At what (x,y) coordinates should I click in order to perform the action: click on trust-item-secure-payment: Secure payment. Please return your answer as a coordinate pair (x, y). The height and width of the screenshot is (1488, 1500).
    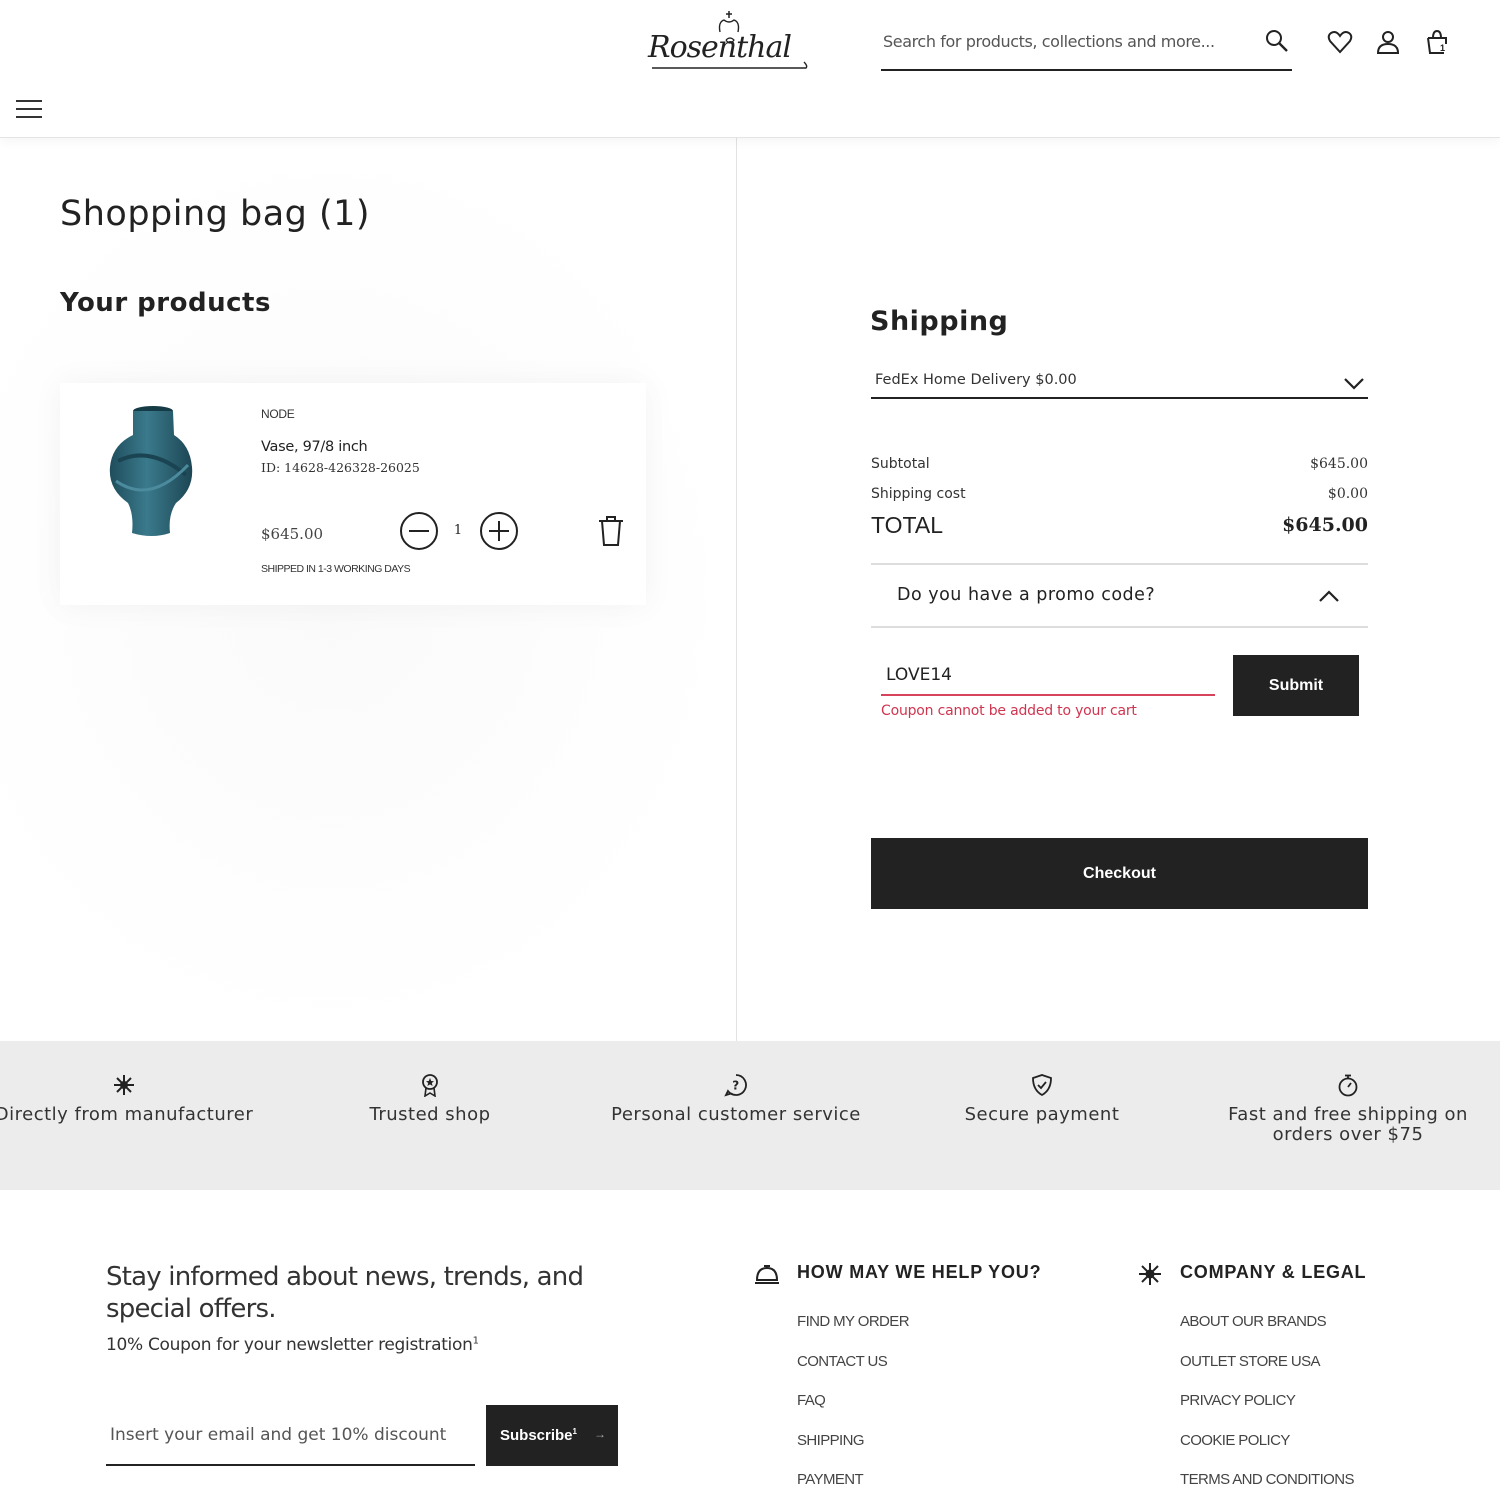
    Looking at the image, I should click on (1042, 1099).